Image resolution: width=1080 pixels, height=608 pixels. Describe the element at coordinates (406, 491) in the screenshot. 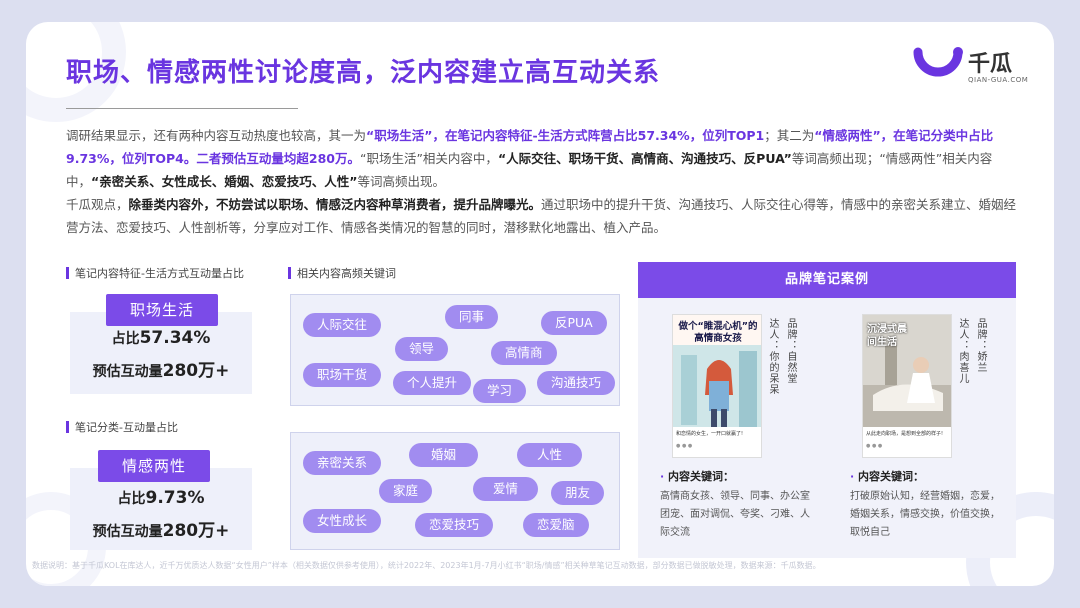

I see `keyword-tag: 家庭` at that location.